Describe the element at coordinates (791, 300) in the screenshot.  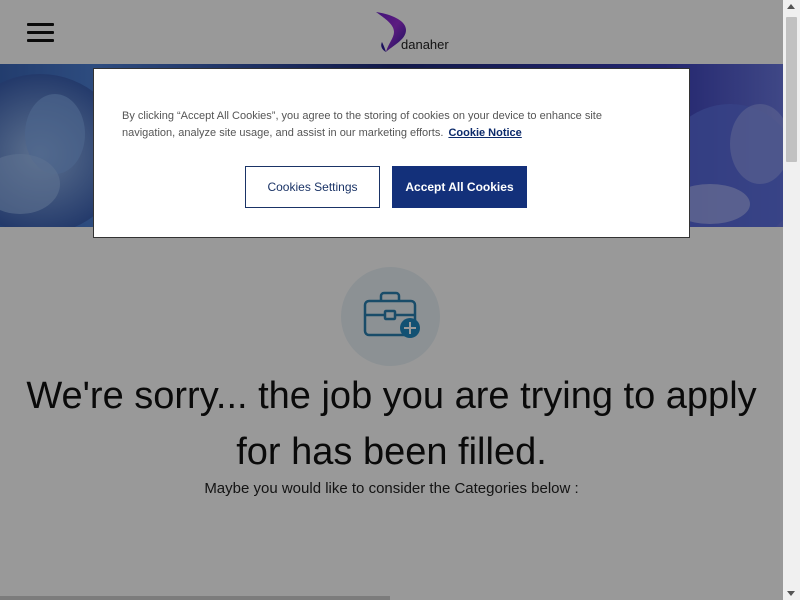
I see `vertical-scrollbar` at that location.